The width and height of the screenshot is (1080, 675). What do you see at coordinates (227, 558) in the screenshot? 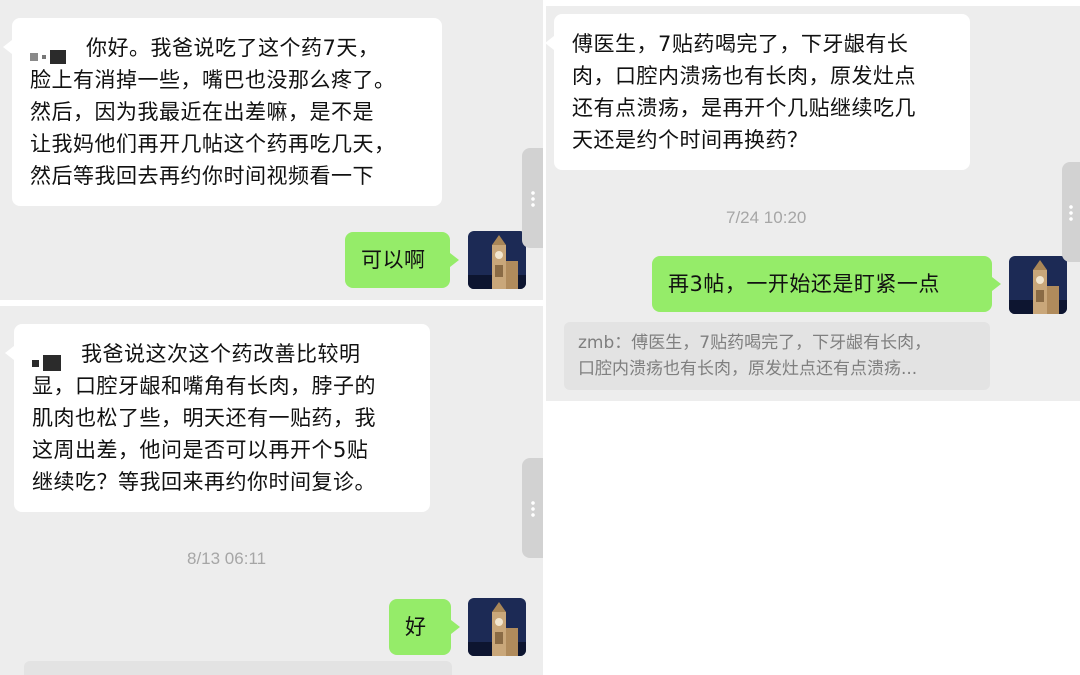
I see `timestamp: 8/13 06:11` at bounding box center [227, 558].